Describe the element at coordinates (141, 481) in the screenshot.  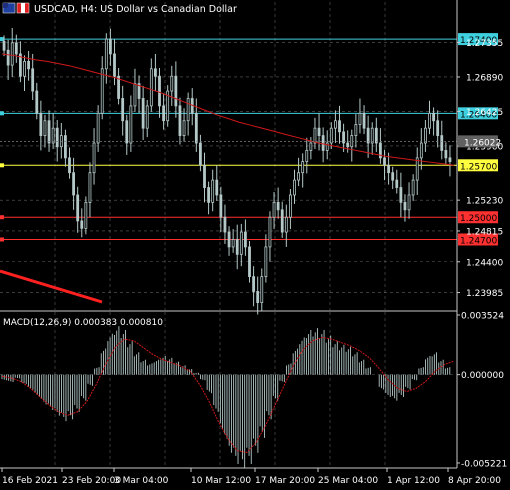
I see `time-tick-label: 3 Mar 04:00` at that location.